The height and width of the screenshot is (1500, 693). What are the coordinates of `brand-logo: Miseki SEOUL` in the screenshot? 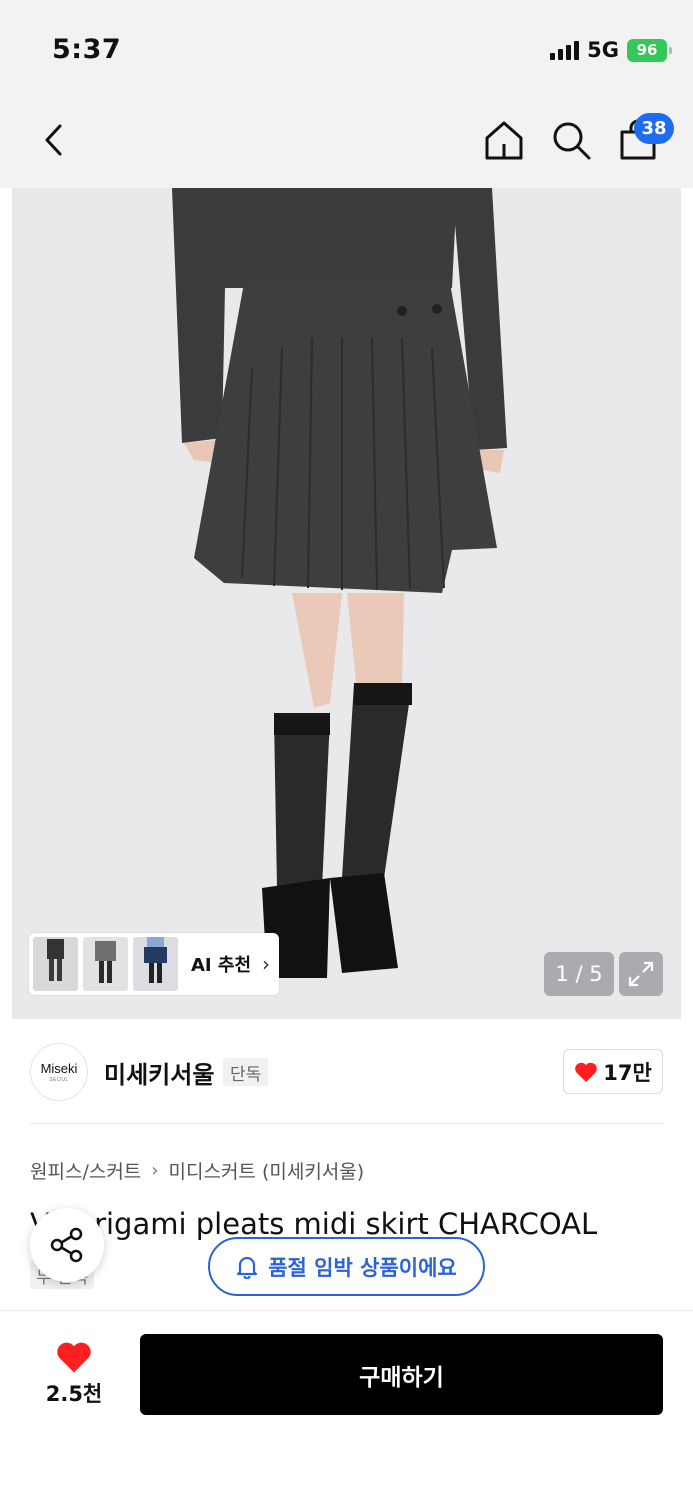 It's located at (59, 1072).